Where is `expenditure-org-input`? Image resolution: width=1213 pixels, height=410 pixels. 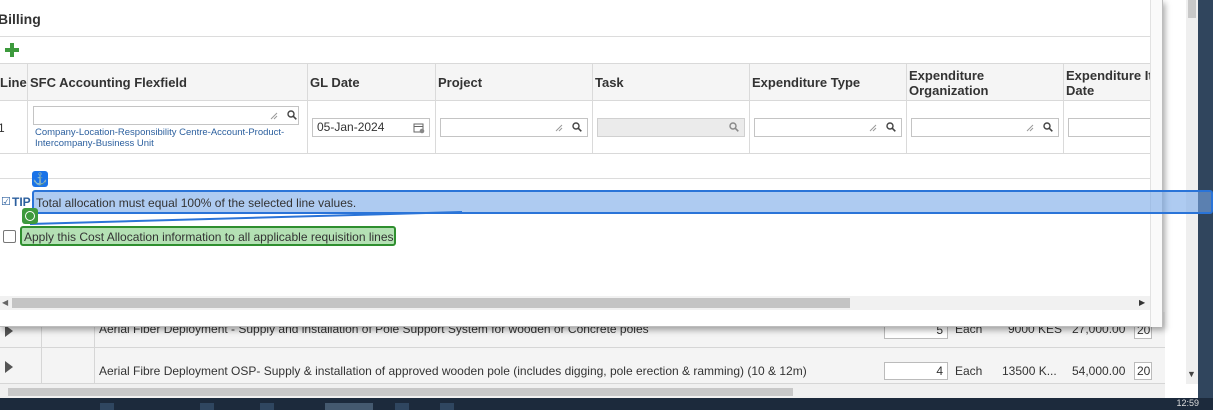
expenditure-org-input is located at coordinates (985, 127).